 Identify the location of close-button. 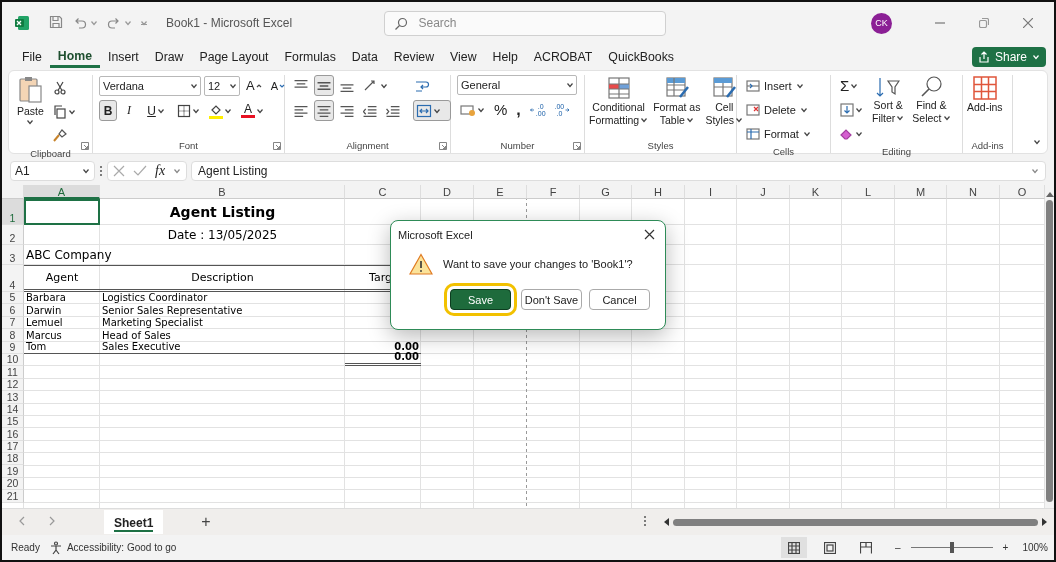
(649, 235).